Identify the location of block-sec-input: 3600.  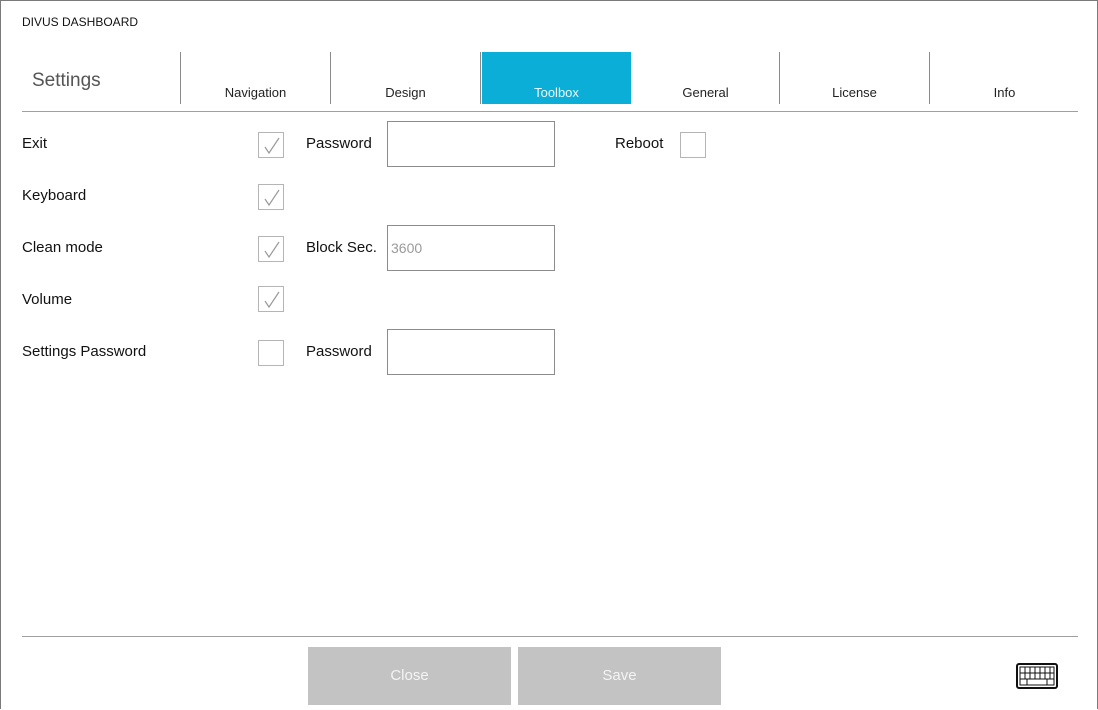
(471, 248).